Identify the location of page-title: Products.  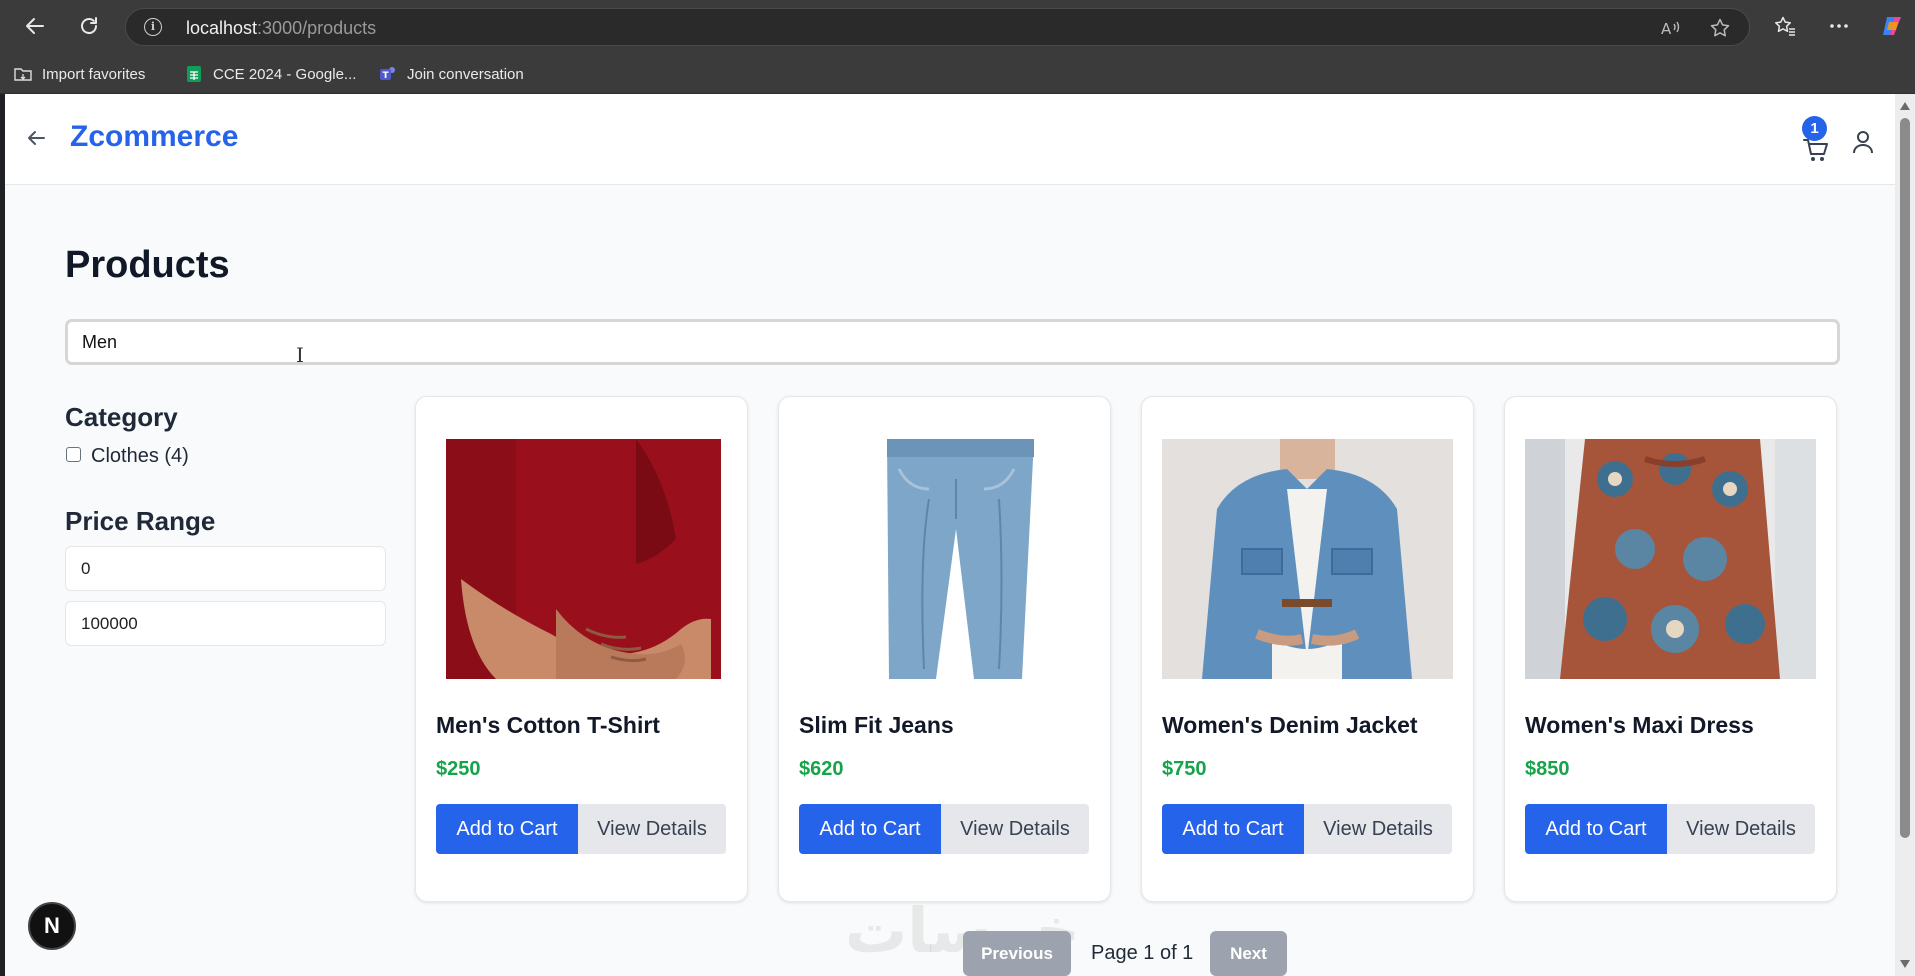
(147, 265).